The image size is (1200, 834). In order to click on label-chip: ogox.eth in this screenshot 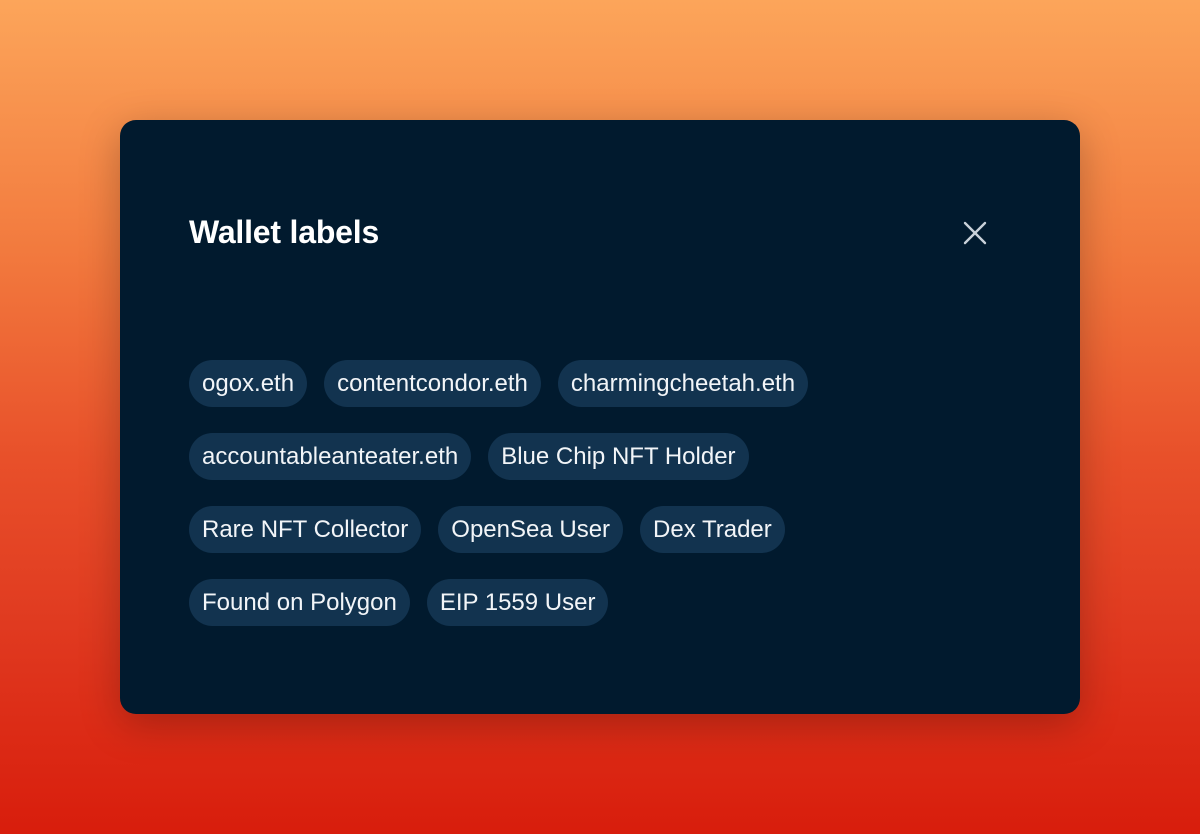, I will do `click(248, 383)`.